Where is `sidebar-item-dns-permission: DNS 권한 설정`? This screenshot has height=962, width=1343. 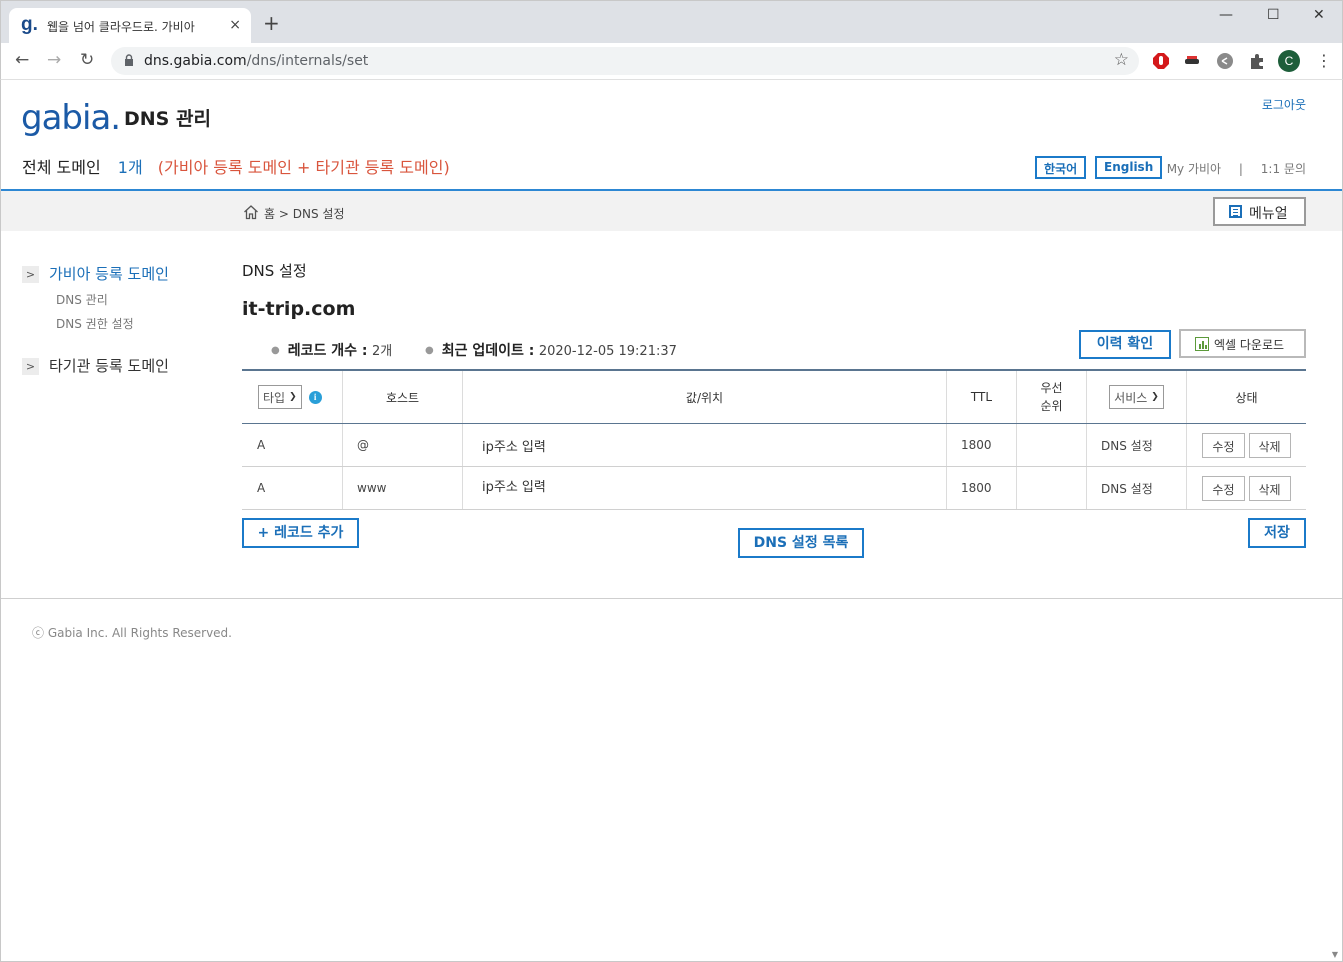
sidebar-item-dns-permission: DNS 권한 설정 is located at coordinates (95, 323).